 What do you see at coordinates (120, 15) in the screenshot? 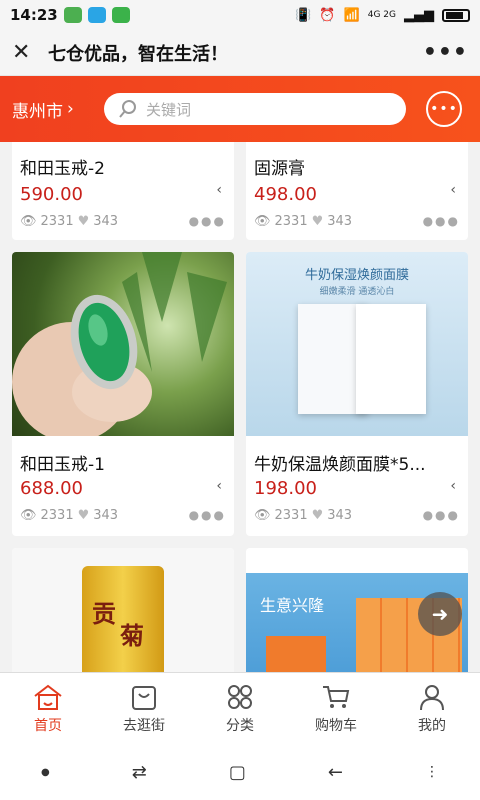
I see `scan-notification-icon` at bounding box center [120, 15].